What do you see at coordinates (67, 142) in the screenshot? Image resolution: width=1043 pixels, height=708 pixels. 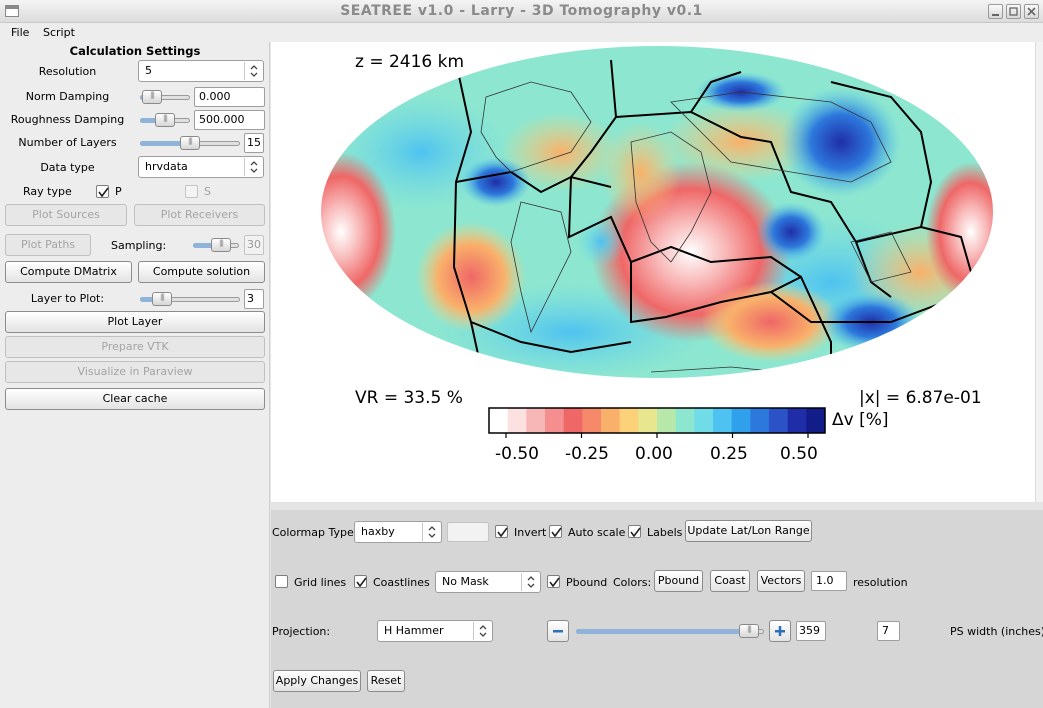 I see `number-of-layers-label: Number of Layers` at bounding box center [67, 142].